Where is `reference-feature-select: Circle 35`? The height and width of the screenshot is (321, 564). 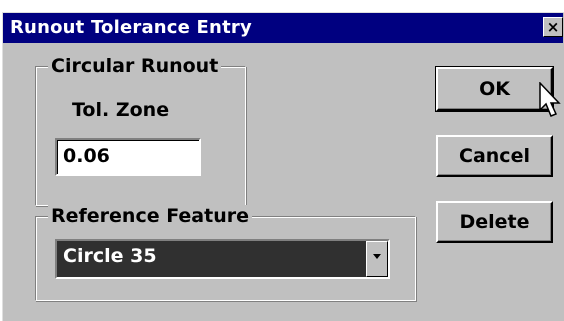
reference-feature-select: Circle 35 is located at coordinates (222, 259).